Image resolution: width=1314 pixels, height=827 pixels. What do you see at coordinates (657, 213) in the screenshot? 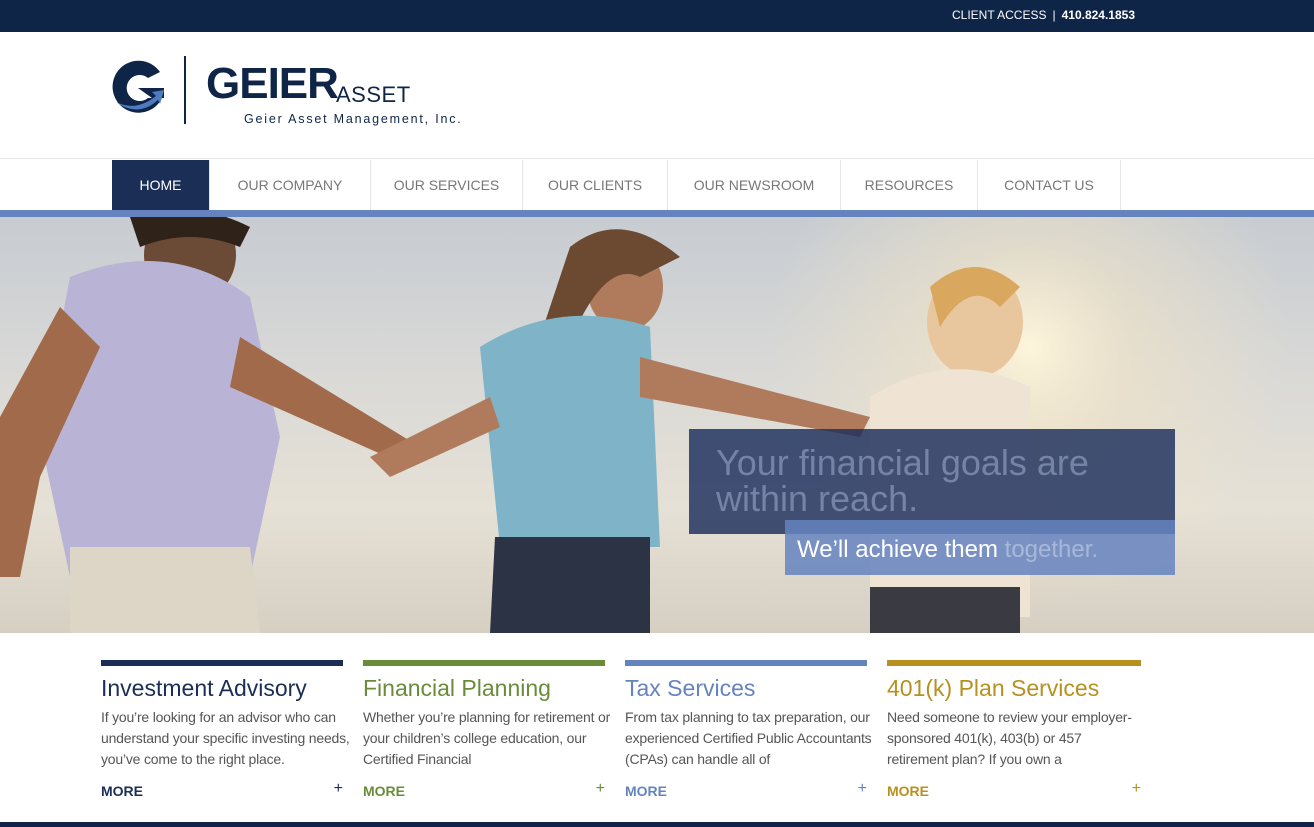
I see `nav-accent-stripe` at bounding box center [657, 213].